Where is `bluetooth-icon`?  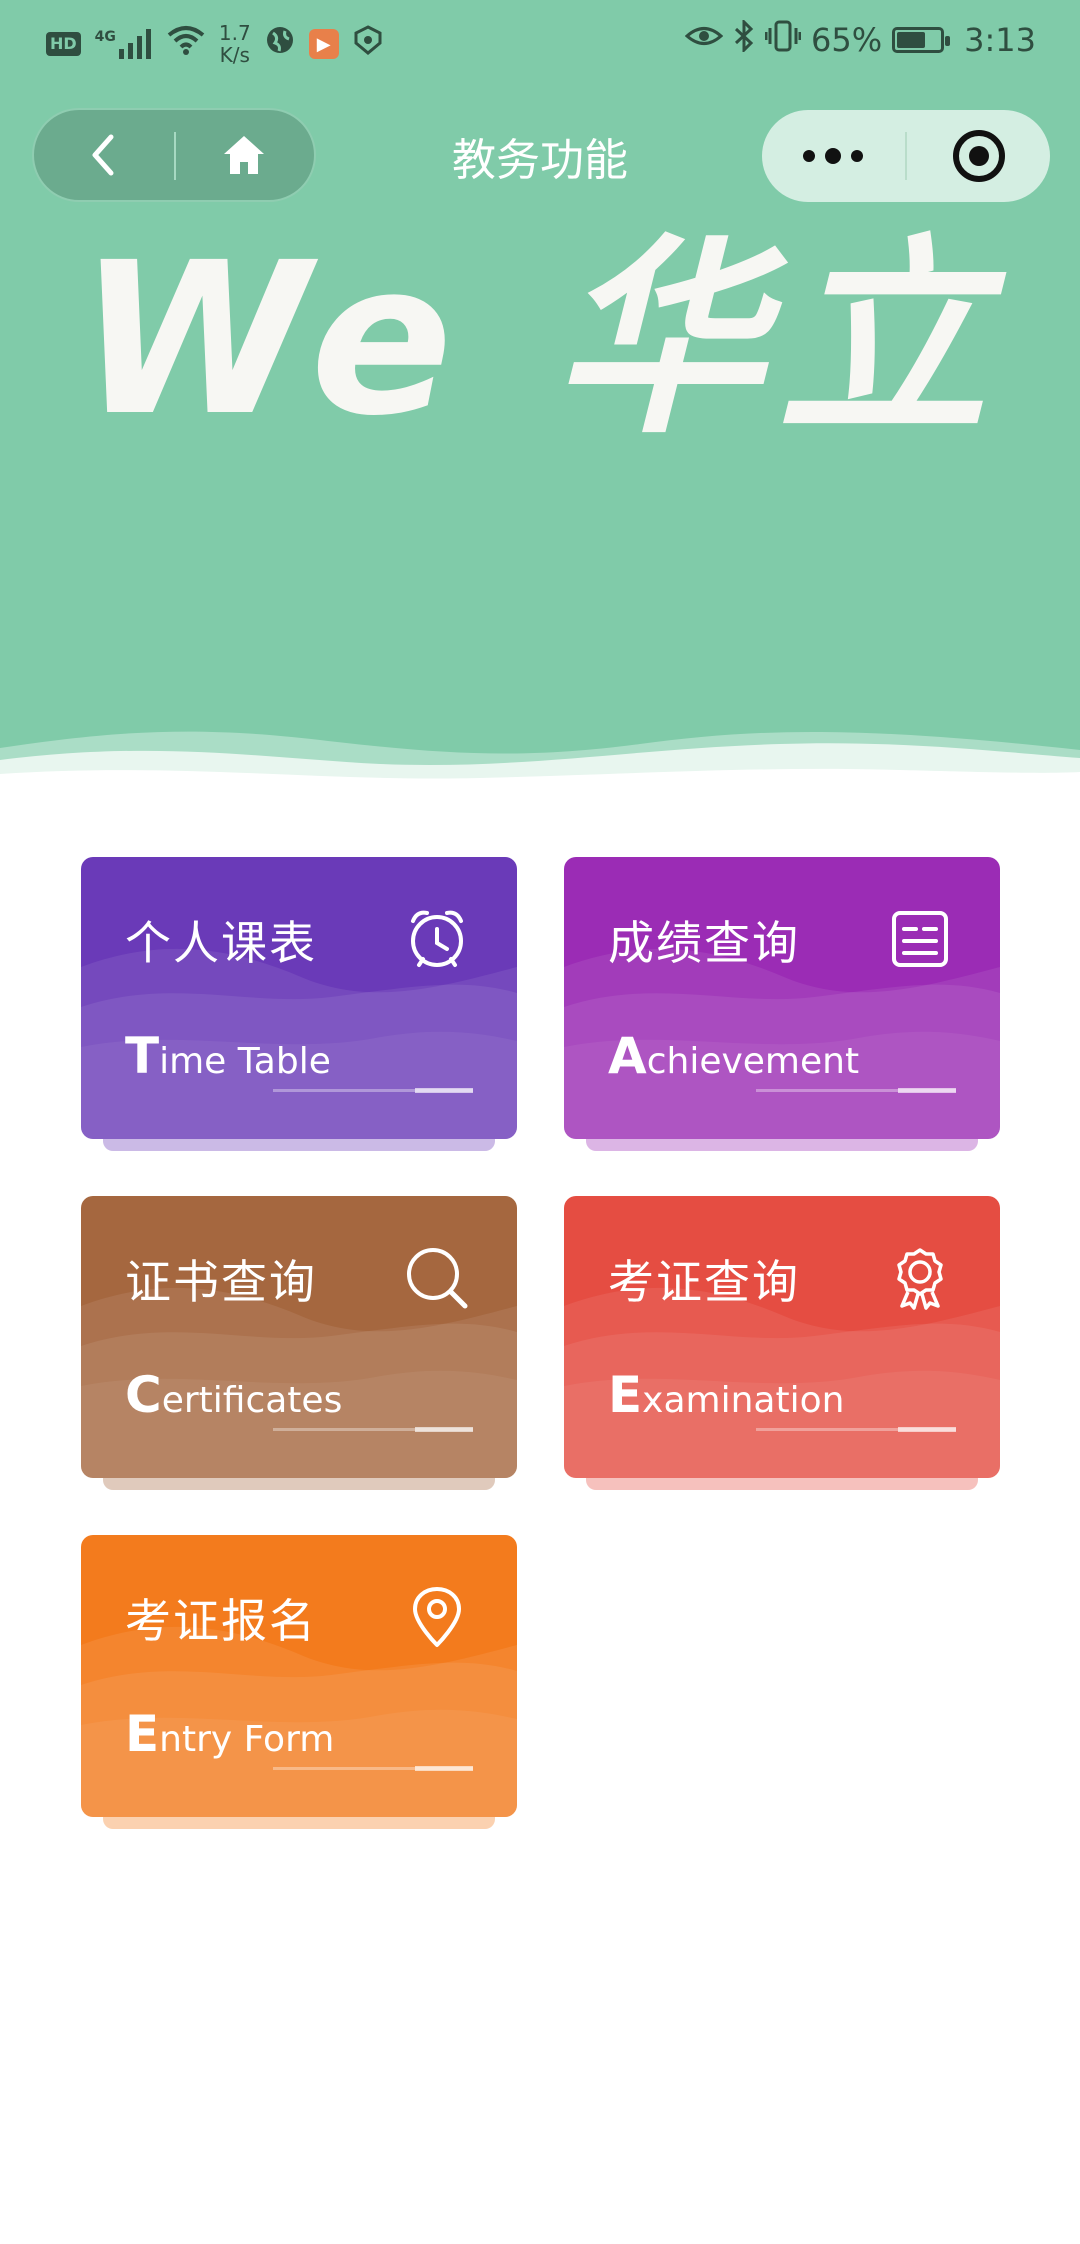
bluetooth-icon is located at coordinates (744, 39).